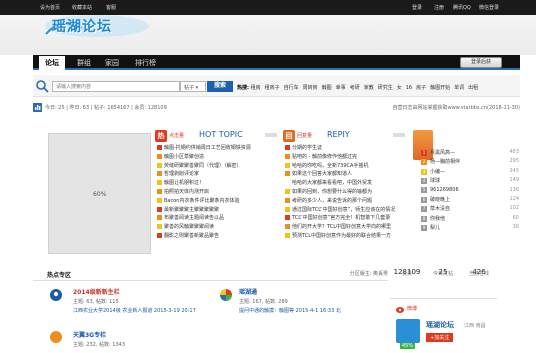 The height and width of the screenshot is (353, 536). What do you see at coordinates (218, 201) in the screenshot?
I see `list-item: Bacon内衣条件评比聚条内衣体验` at bounding box center [218, 201].